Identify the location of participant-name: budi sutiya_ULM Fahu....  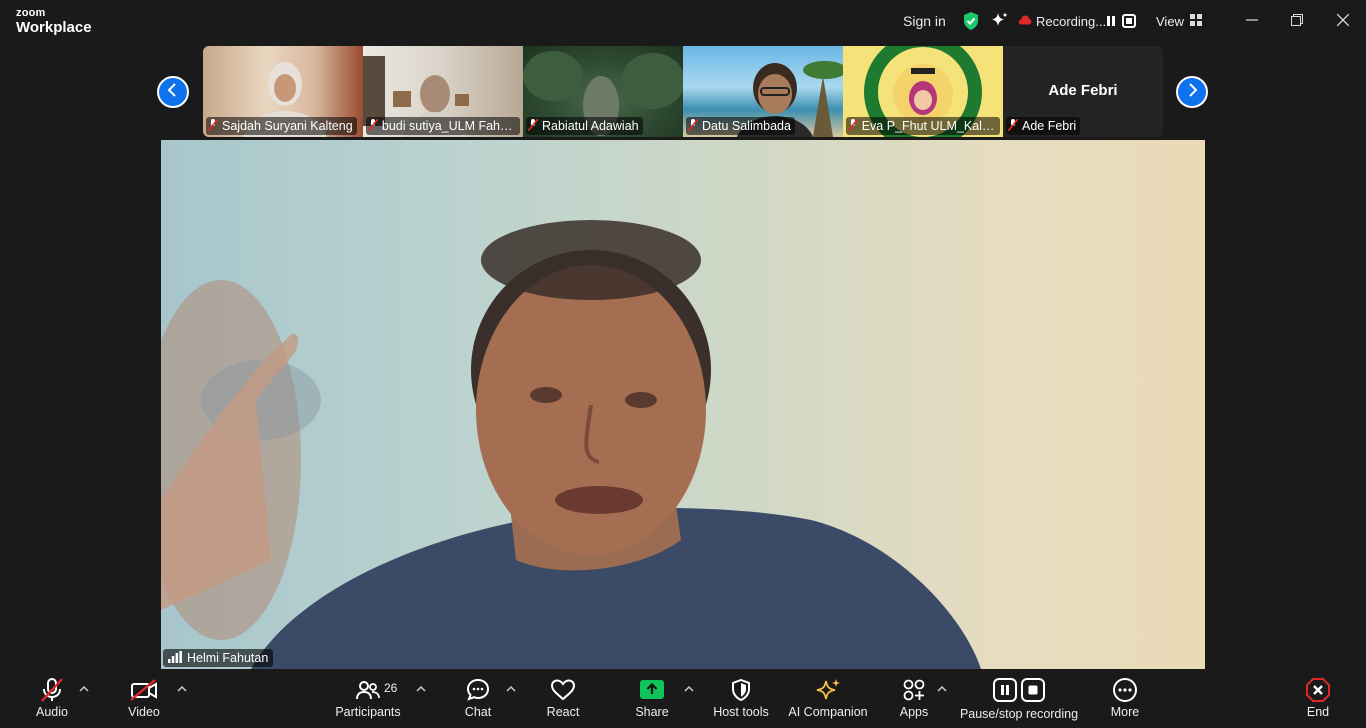
(448, 126).